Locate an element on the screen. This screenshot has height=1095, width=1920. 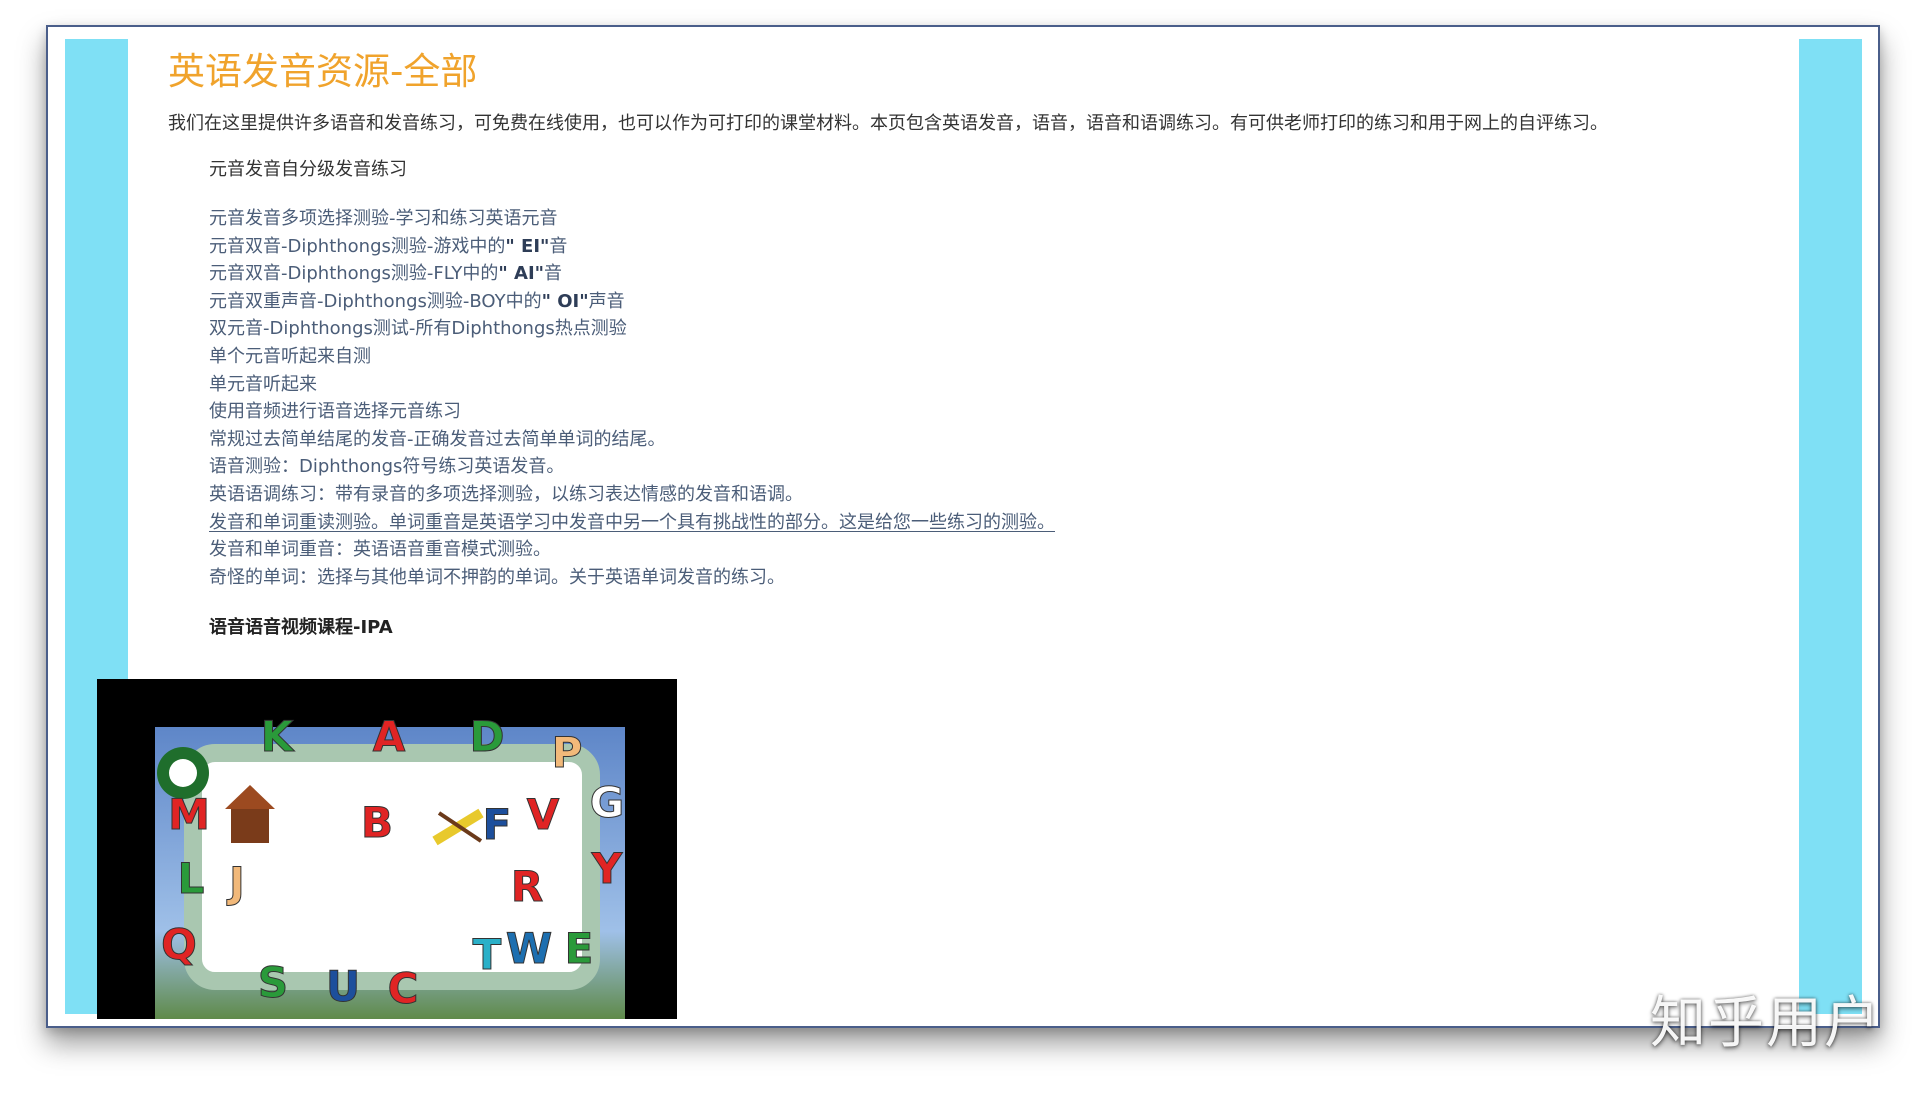
alphabet-letter: F is located at coordinates (497, 824).